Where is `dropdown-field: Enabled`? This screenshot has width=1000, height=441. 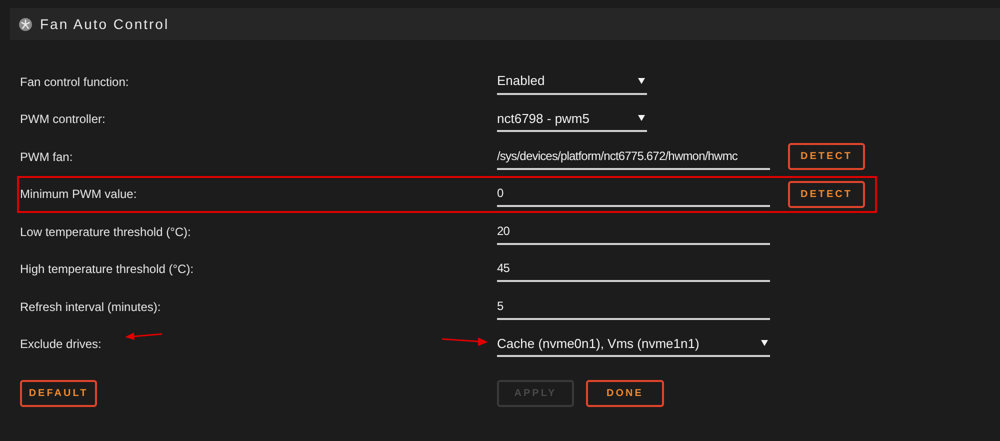 dropdown-field: Enabled is located at coordinates (572, 81).